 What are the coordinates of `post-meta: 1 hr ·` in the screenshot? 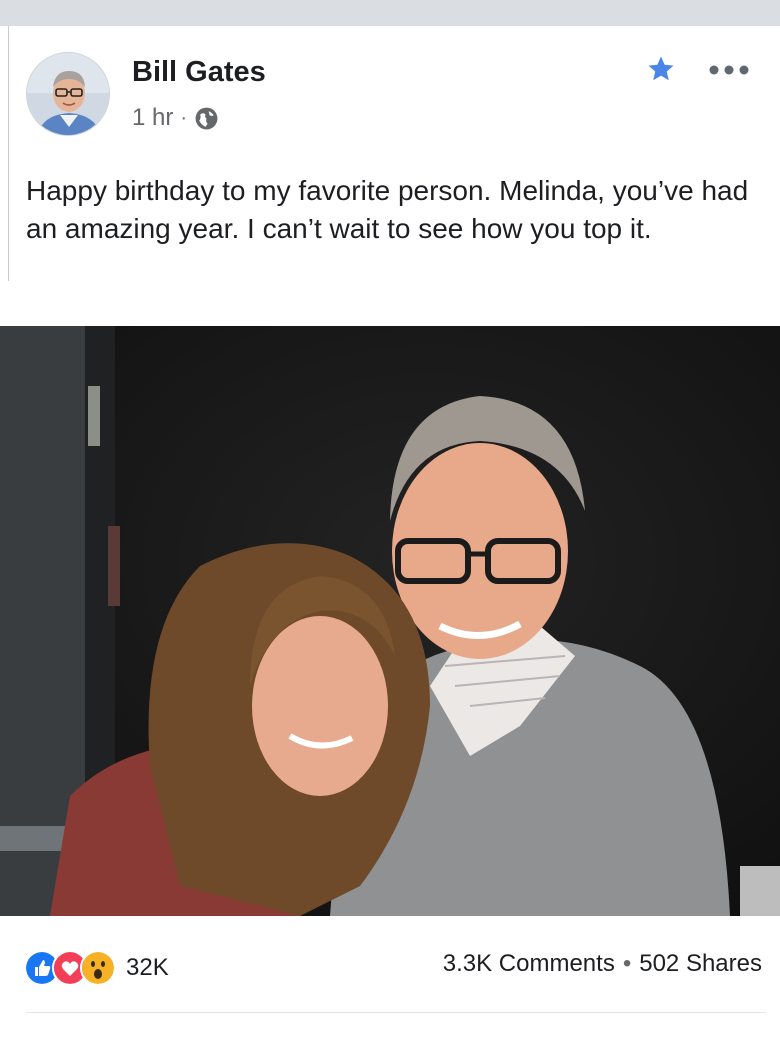 It's located at (175, 118).